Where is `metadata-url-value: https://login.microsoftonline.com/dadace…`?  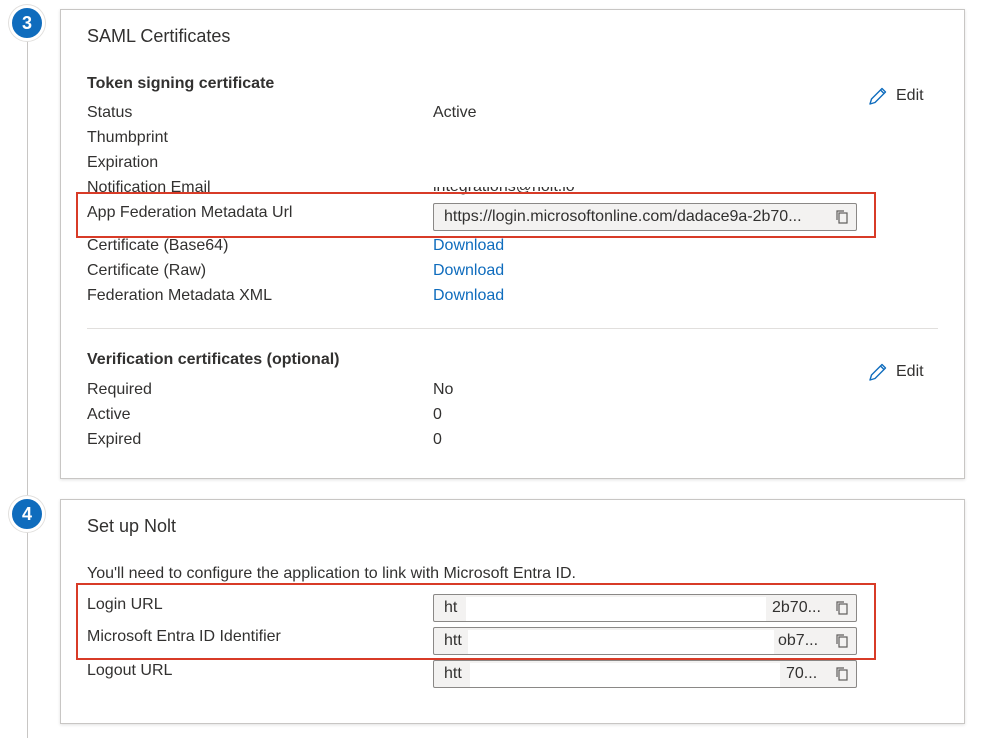 metadata-url-value: https://login.microsoftonline.com/dadace… is located at coordinates (623, 216).